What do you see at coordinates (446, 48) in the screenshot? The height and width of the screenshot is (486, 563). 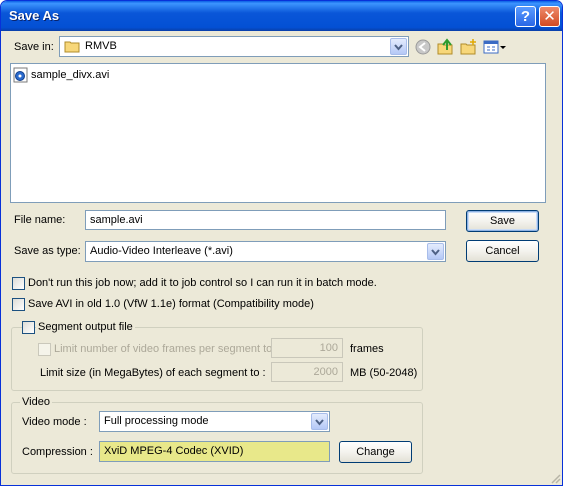 I see `up-folder-icon` at bounding box center [446, 48].